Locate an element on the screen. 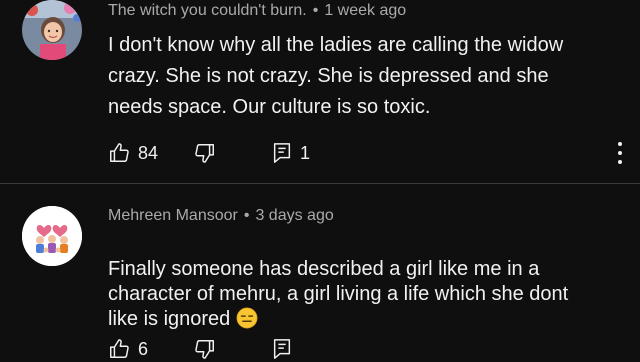 The height and width of the screenshot is (362, 640). like-button: 6 is located at coordinates (128, 349).